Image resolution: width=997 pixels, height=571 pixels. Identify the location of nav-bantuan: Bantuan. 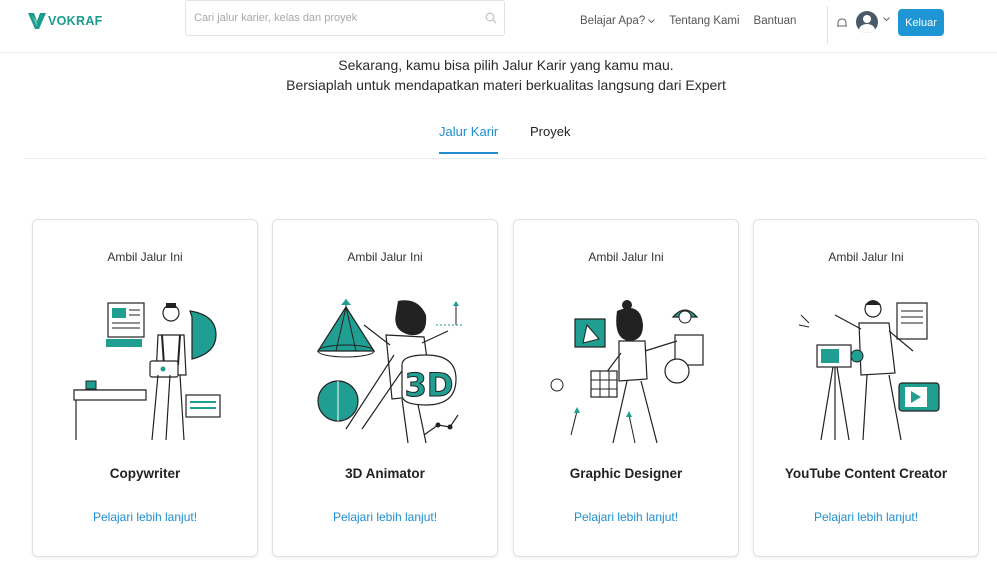
(775, 21).